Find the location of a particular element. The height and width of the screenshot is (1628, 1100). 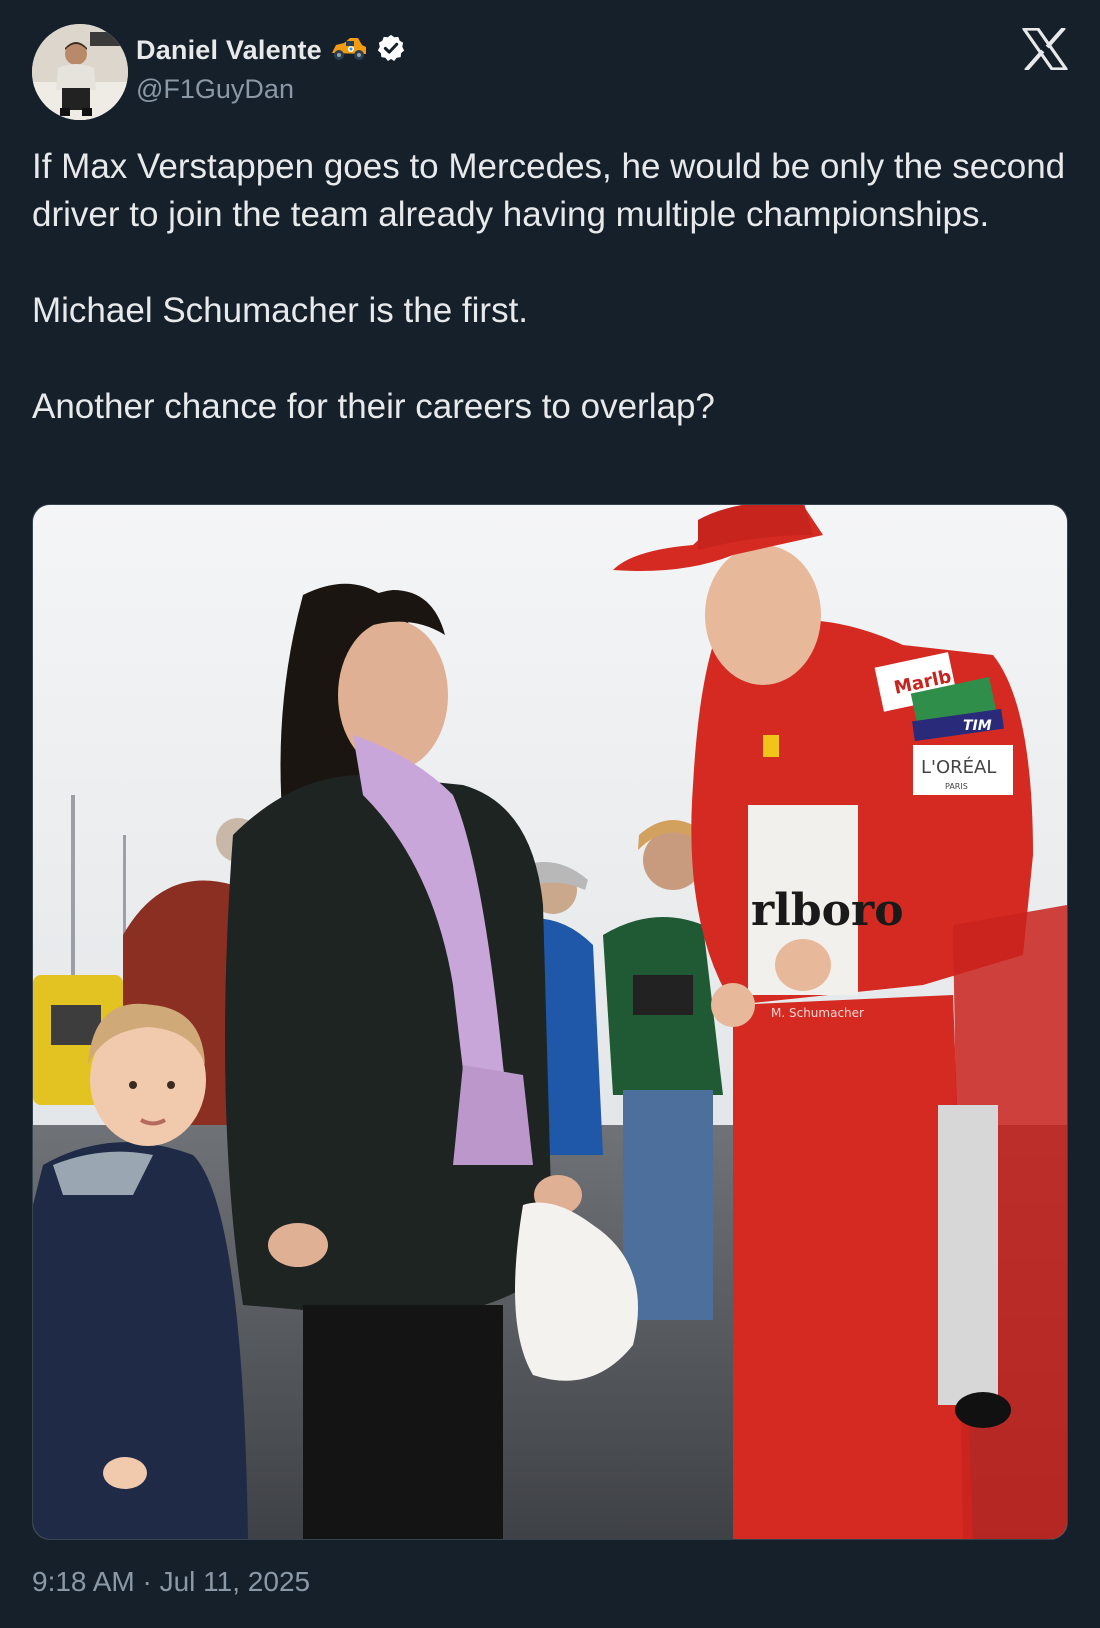

patch-loreal: L'ORÉAL is located at coordinates (958, 767).